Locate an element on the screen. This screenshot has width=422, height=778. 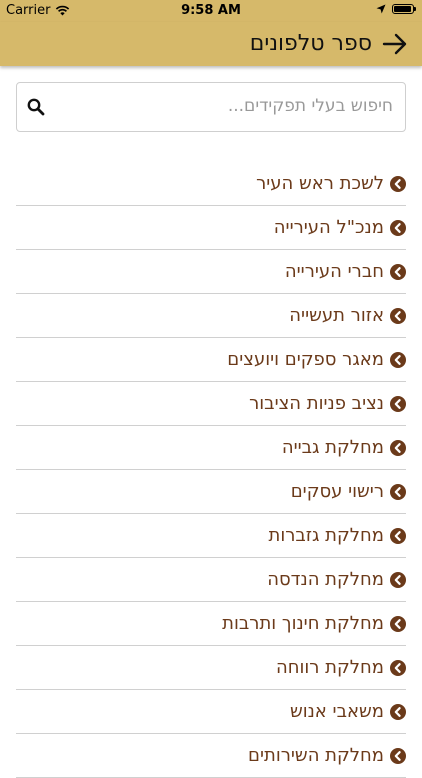
status-time: 9:58 AM is located at coordinates (211, 10).